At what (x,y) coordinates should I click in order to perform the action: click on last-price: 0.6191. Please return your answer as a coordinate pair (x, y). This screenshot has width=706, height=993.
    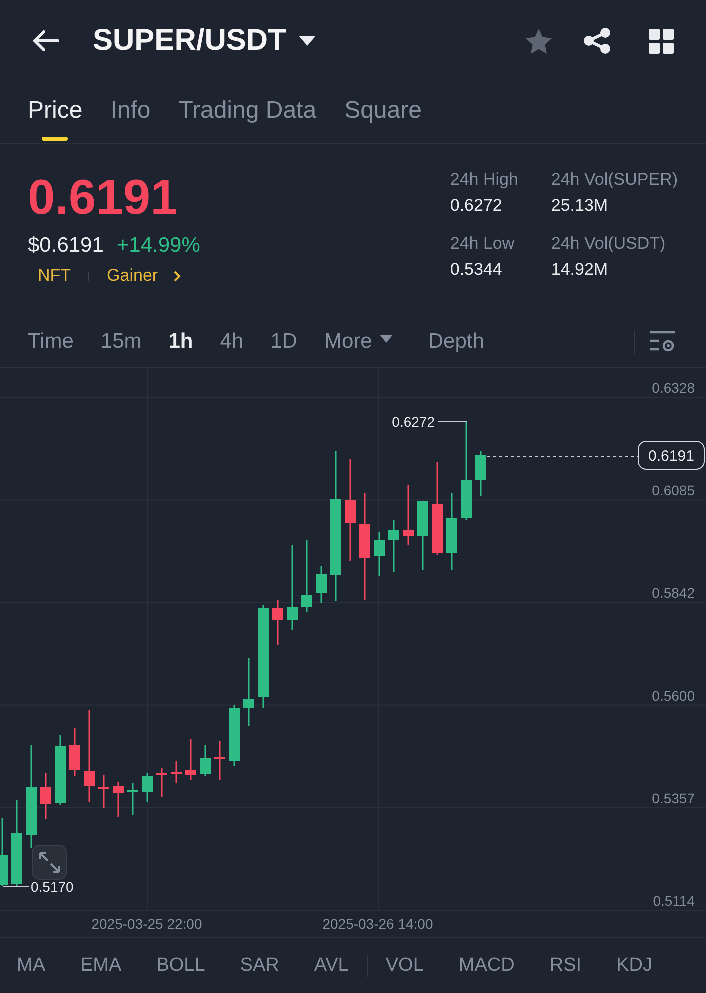
    Looking at the image, I should click on (103, 198).